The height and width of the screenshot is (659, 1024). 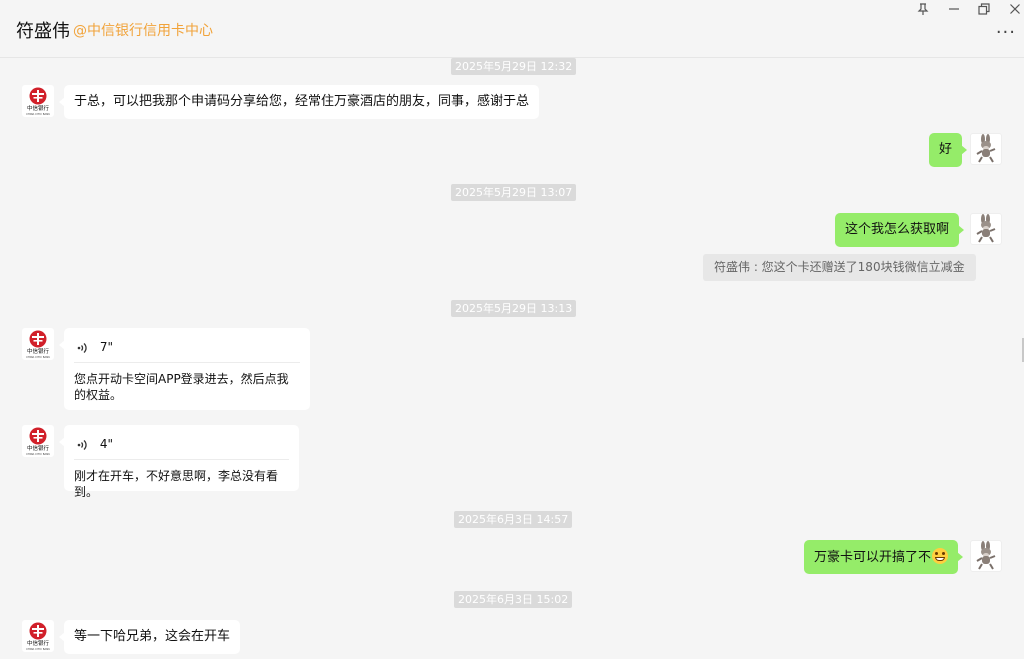 What do you see at coordinates (184, 369) in the screenshot?
I see `voice-message-bubble: 7" 您点开动卡空间APP登录进去，然后点我的权益。` at bounding box center [184, 369].